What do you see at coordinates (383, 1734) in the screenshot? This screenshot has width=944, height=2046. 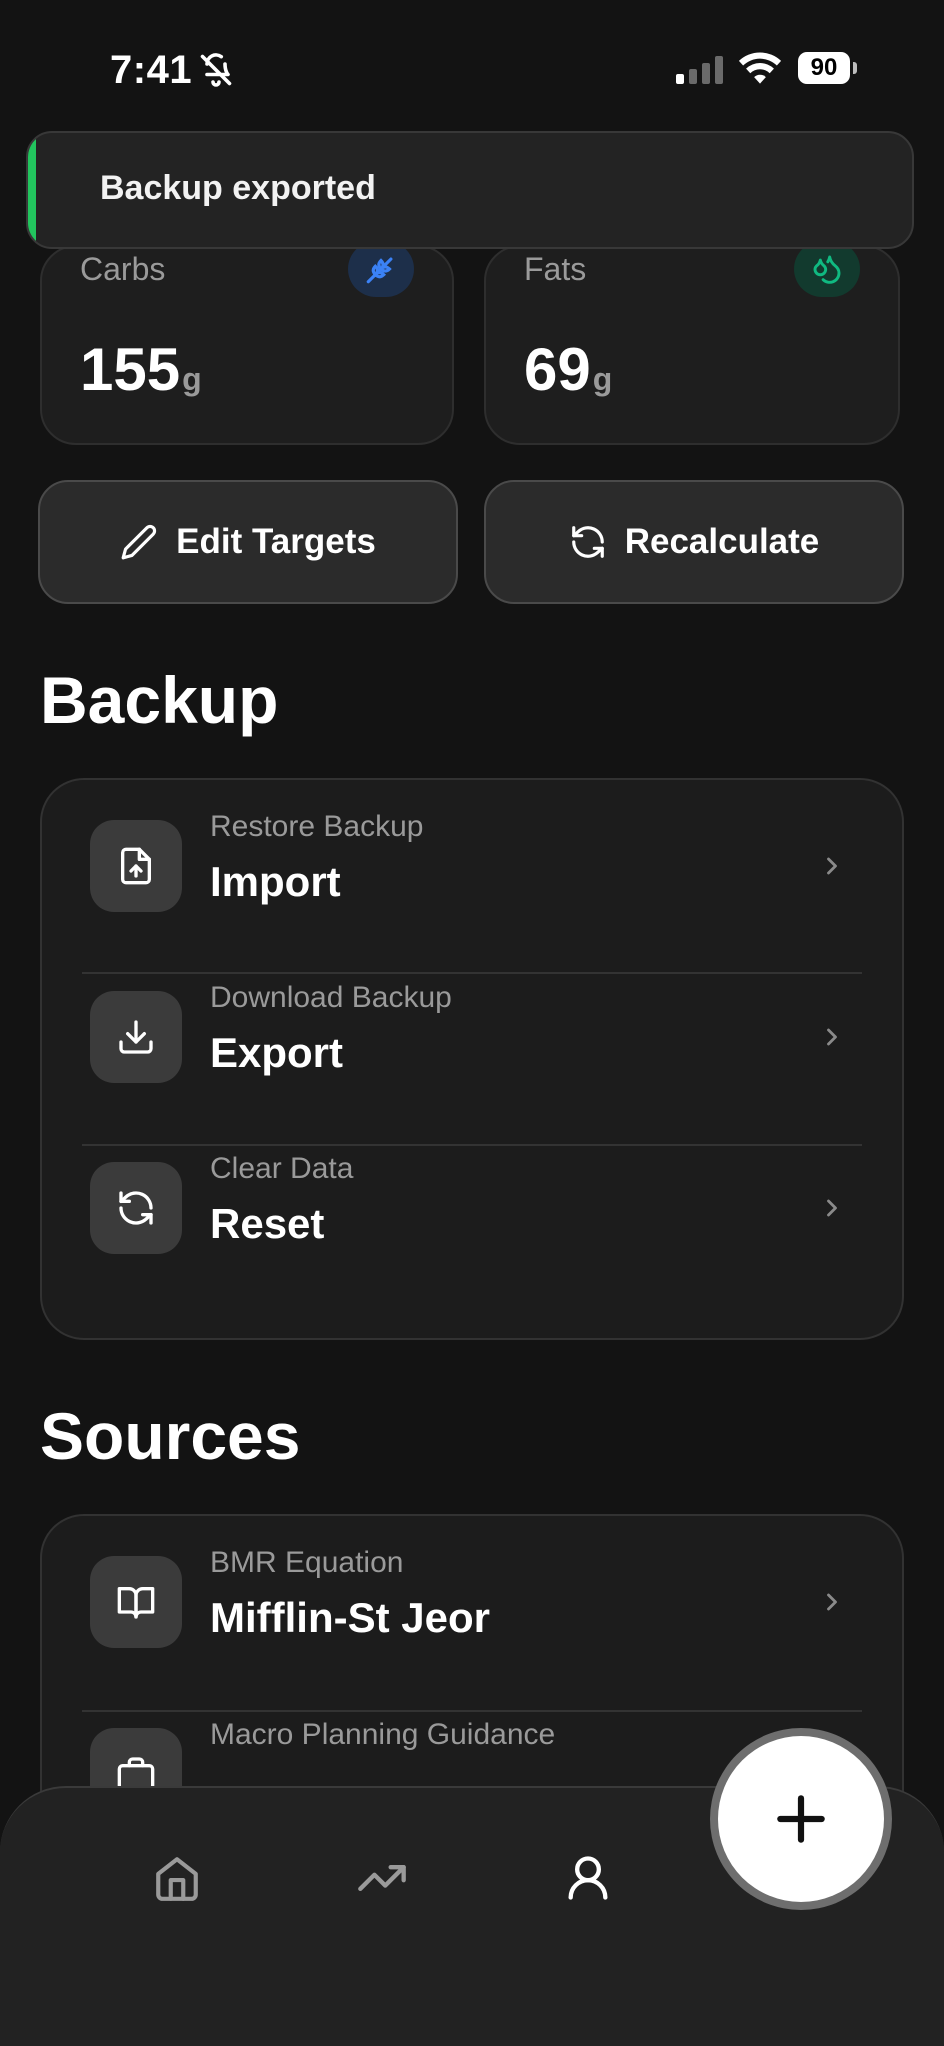 I see `macro-guidance-subtitle: Macro Planning Guidance` at bounding box center [383, 1734].